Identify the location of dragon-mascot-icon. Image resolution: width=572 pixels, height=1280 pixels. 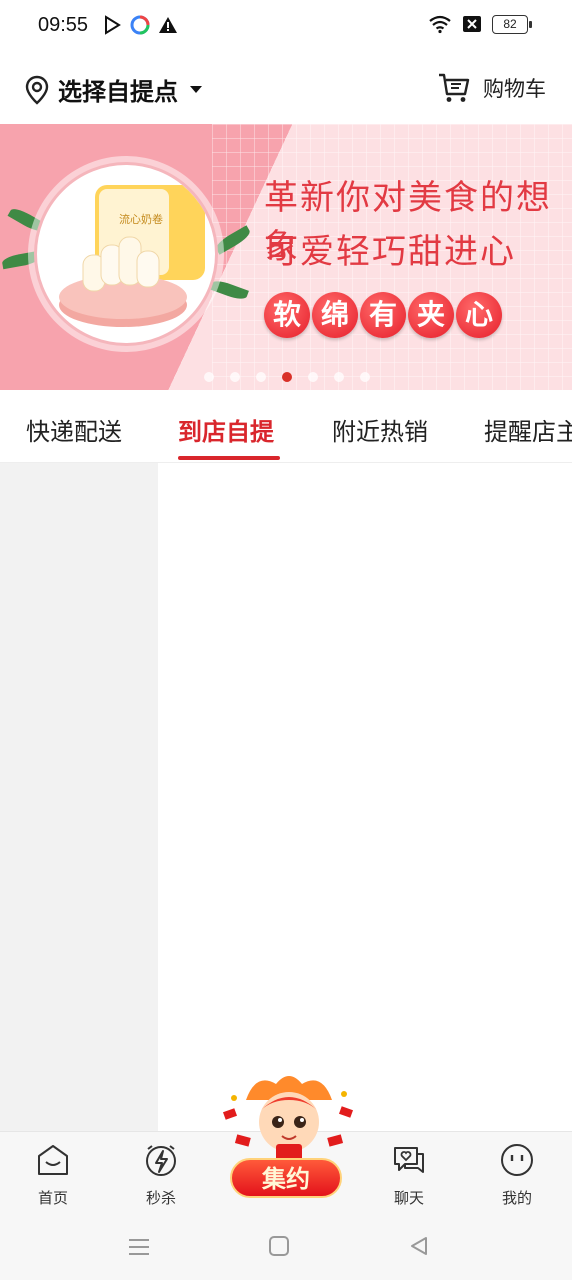
(288, 1120).